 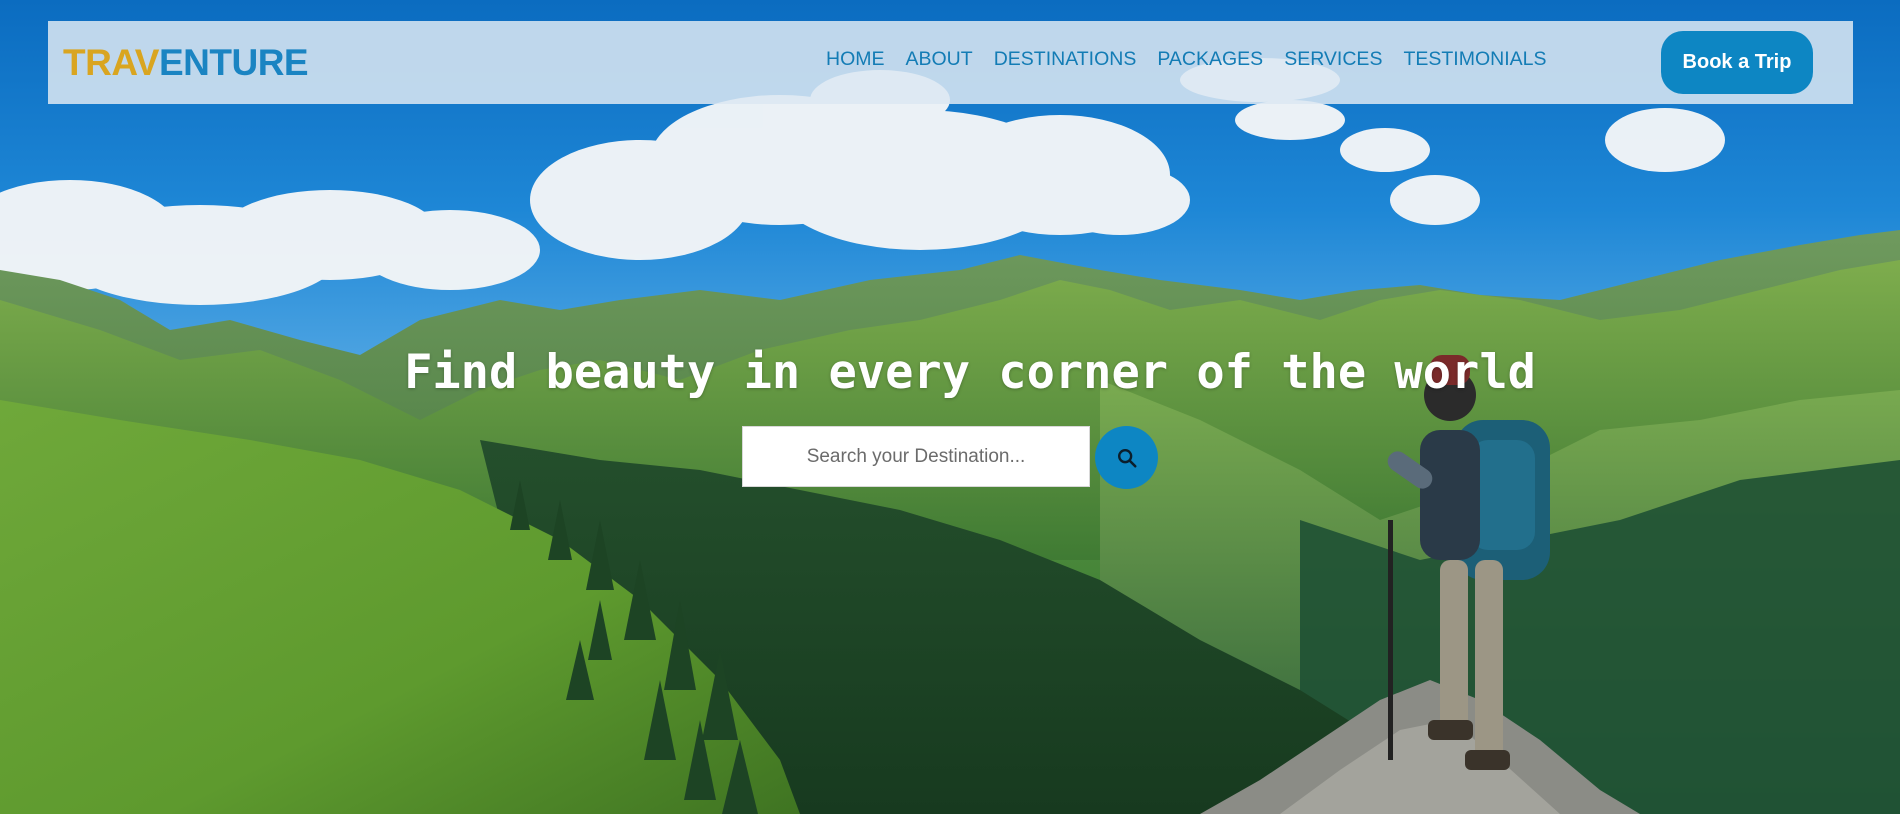 What do you see at coordinates (951, 816) in the screenshot?
I see `page-bottom-strip` at bounding box center [951, 816].